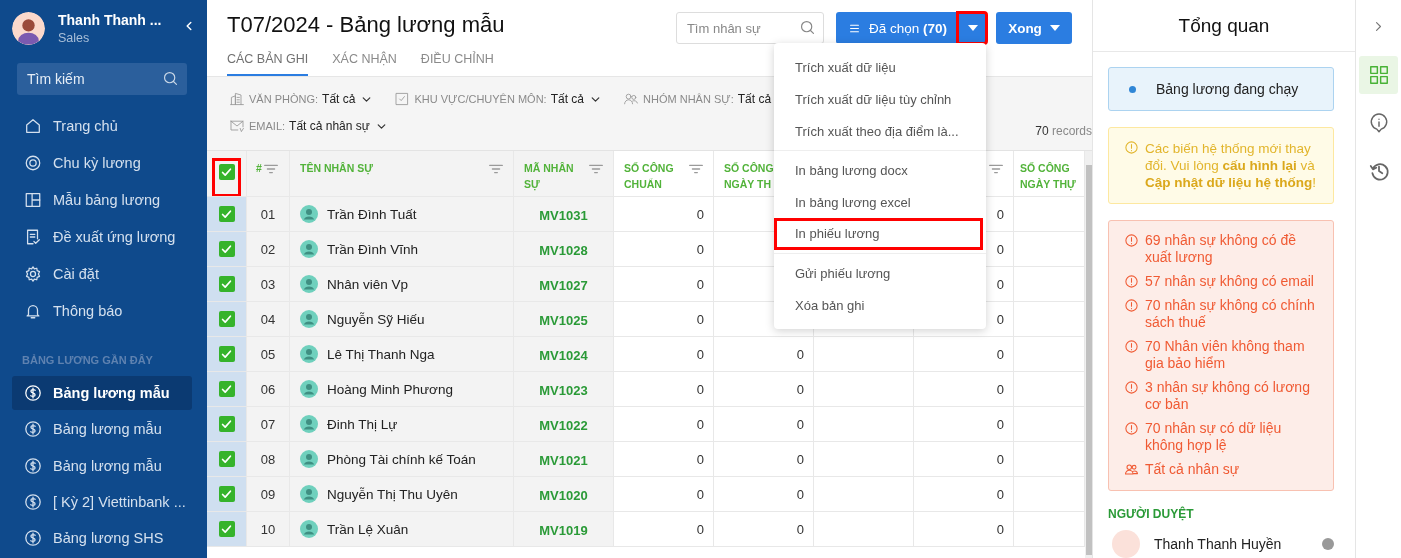 This screenshot has width=1401, height=558. I want to click on row-number: 06, so click(268, 389).